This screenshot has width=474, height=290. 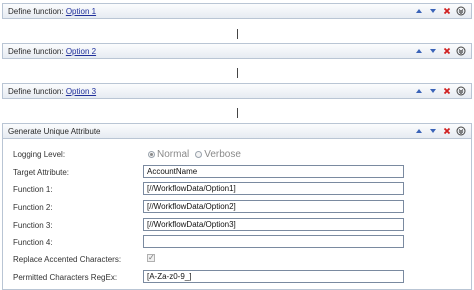 What do you see at coordinates (273, 224) in the screenshot?
I see `function-3-field: [//WorkflowData/Option3]` at bounding box center [273, 224].